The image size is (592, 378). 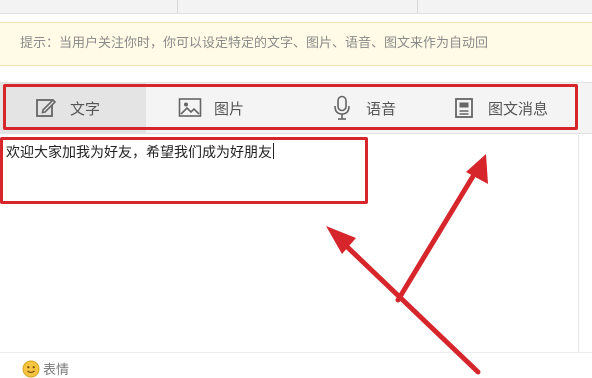 I want to click on tab-image-label: 图片, so click(x=229, y=108).